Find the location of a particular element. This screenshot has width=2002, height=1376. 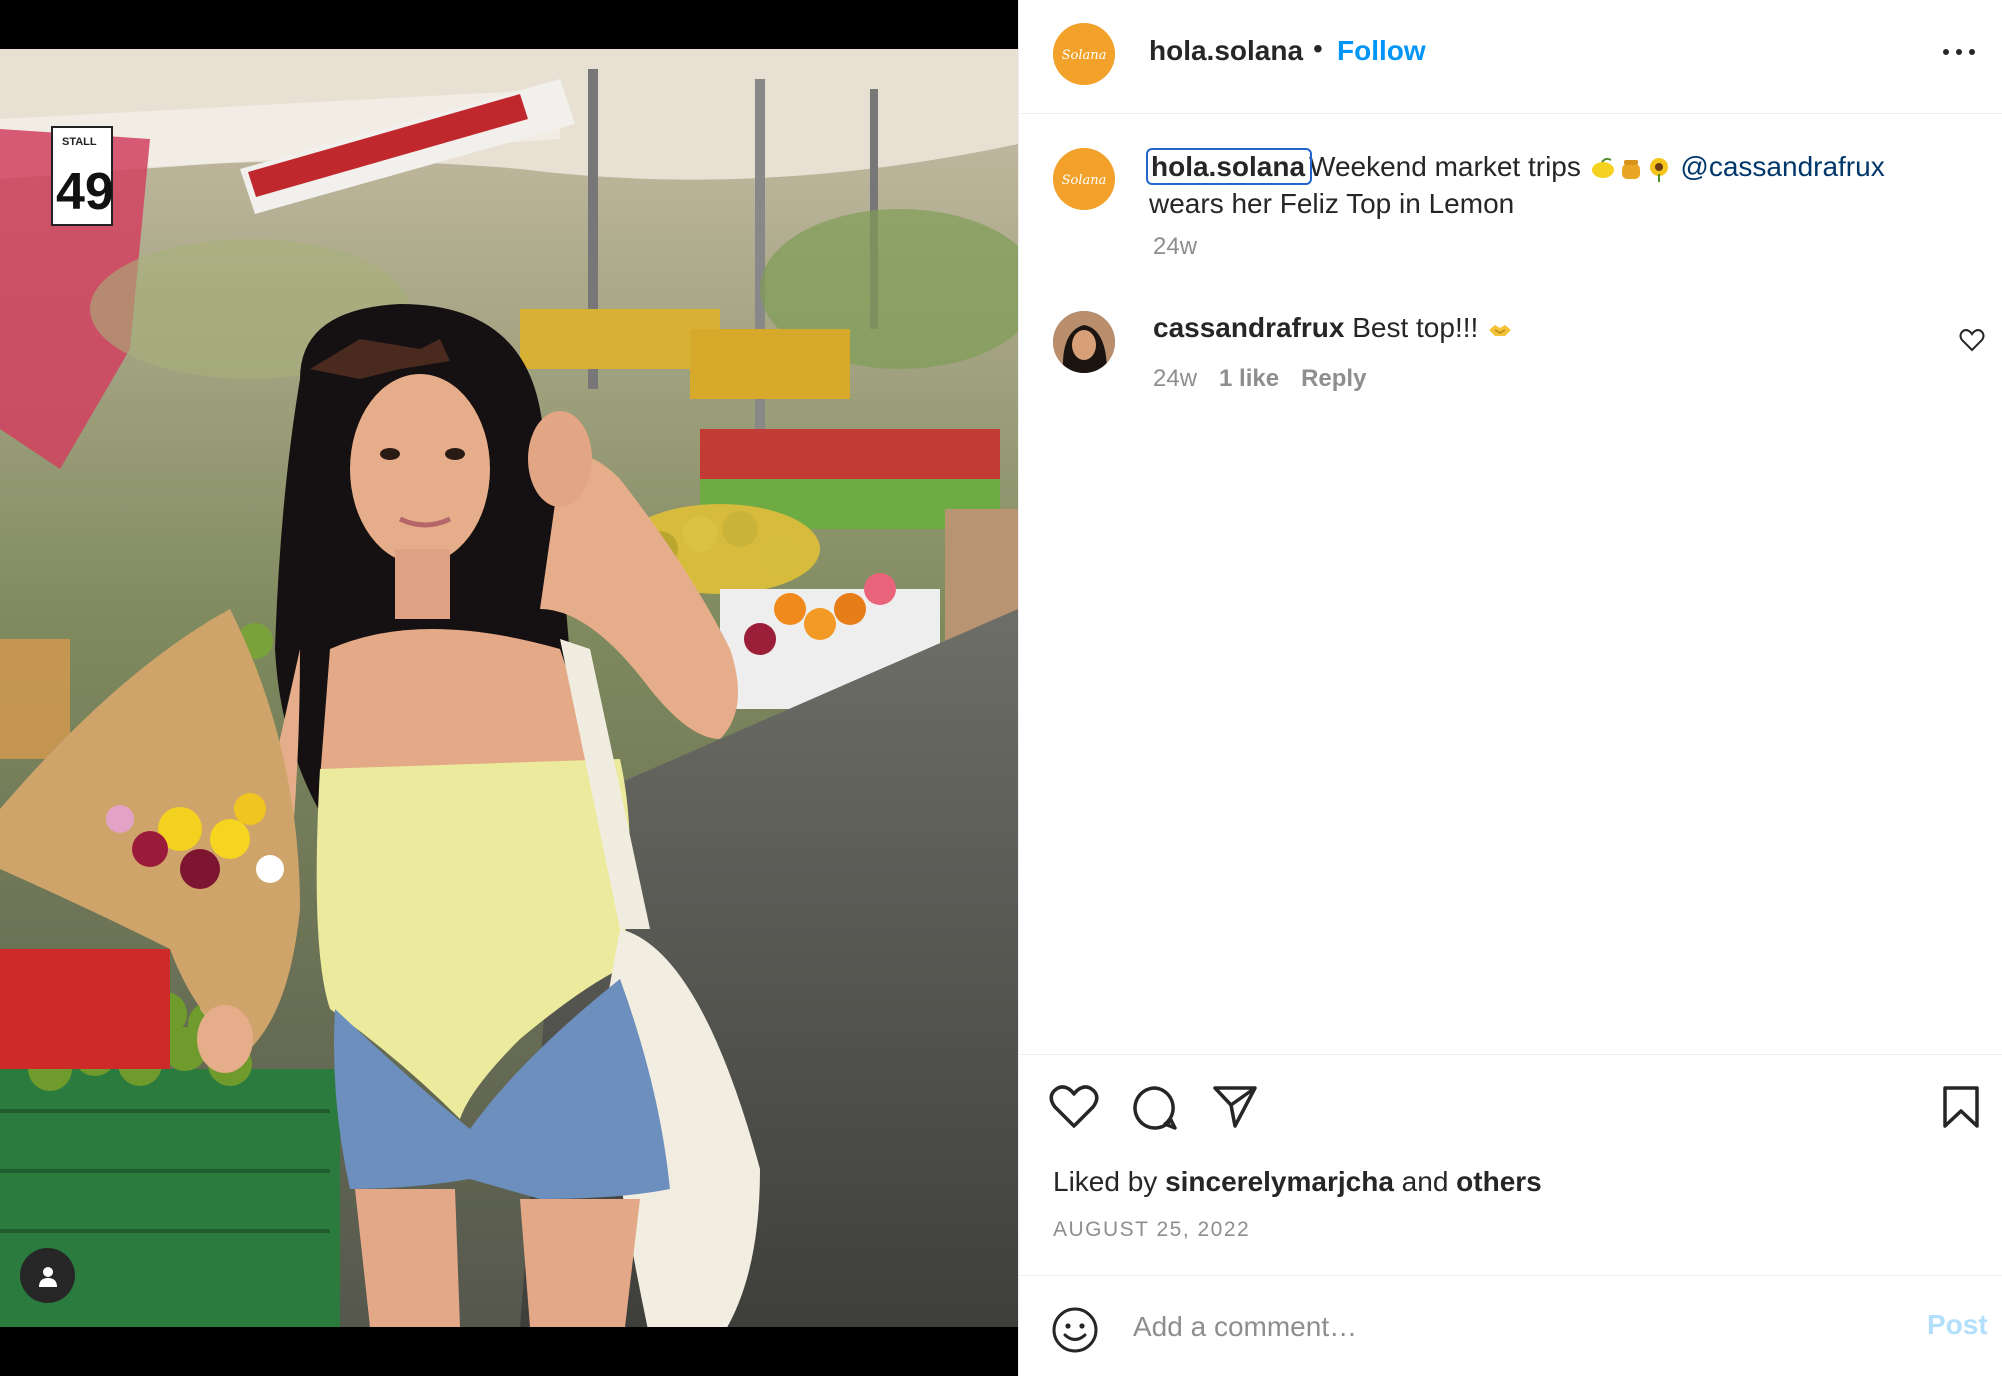

caption-body: Weekend market trips is located at coordinates (1449, 166).